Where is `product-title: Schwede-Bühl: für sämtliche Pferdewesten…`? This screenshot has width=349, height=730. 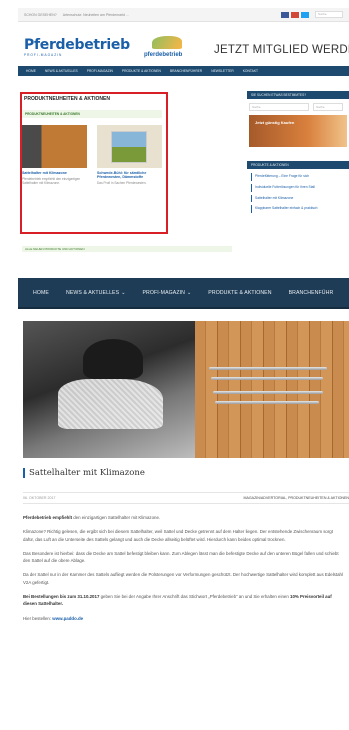
product-title: Schwede-Bühl: für sämtliche Pferdewesten… is located at coordinates (129, 175).